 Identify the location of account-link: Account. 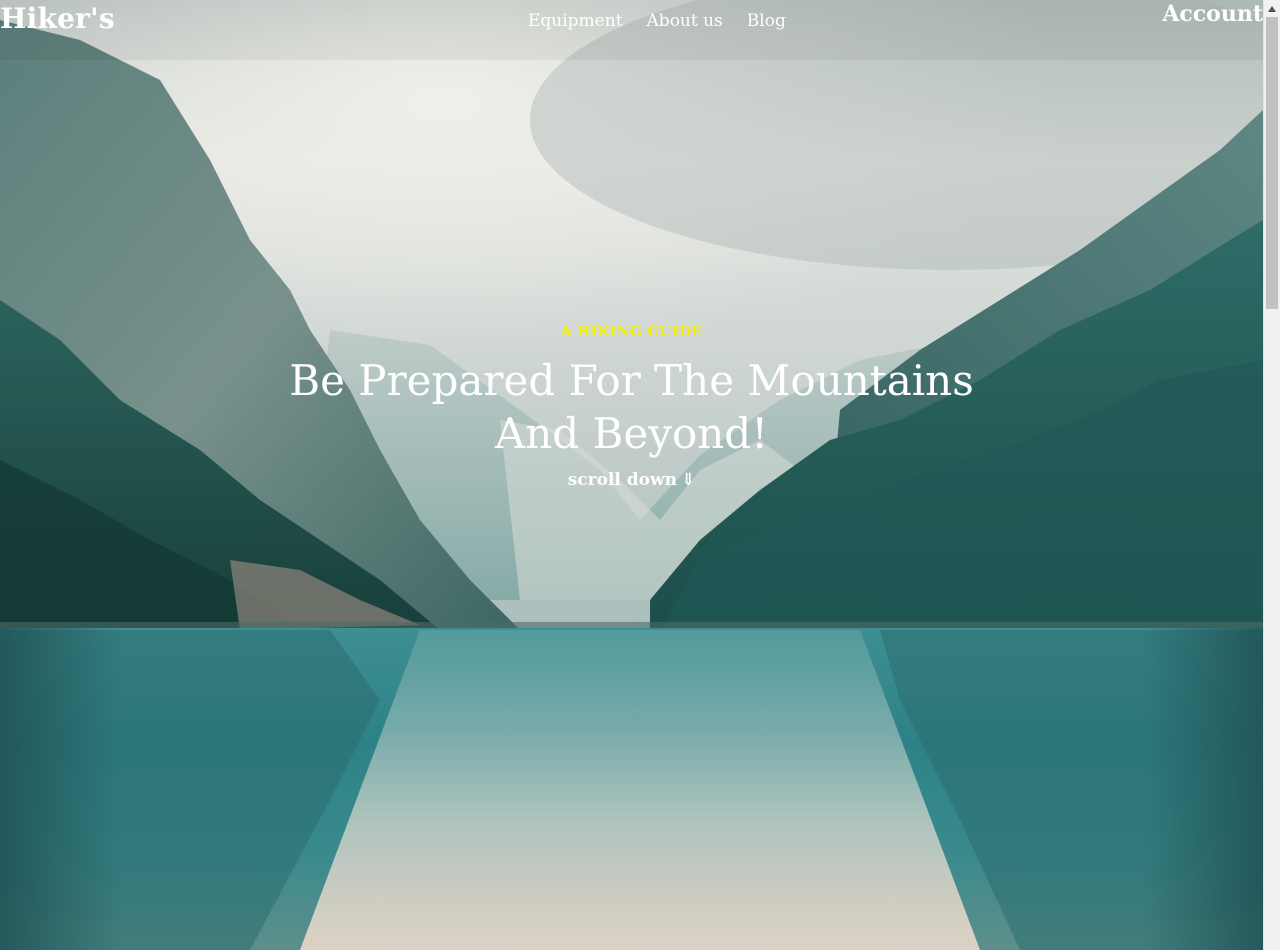
(1212, 14).